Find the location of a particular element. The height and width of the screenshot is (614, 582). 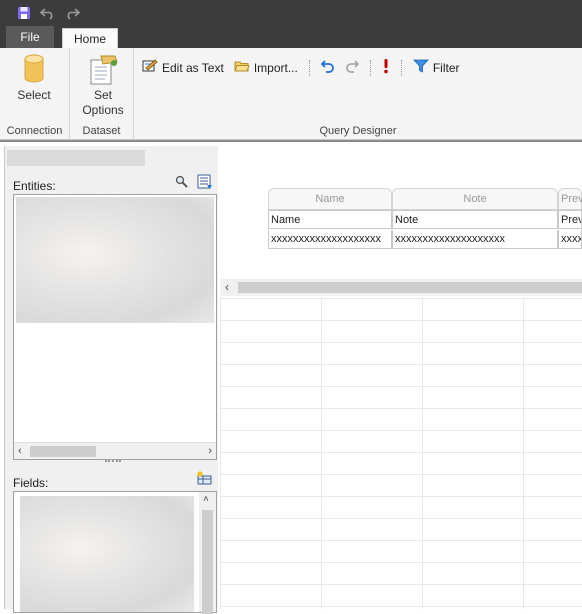

set-options-label-line1: Set is located at coordinates (102, 95).